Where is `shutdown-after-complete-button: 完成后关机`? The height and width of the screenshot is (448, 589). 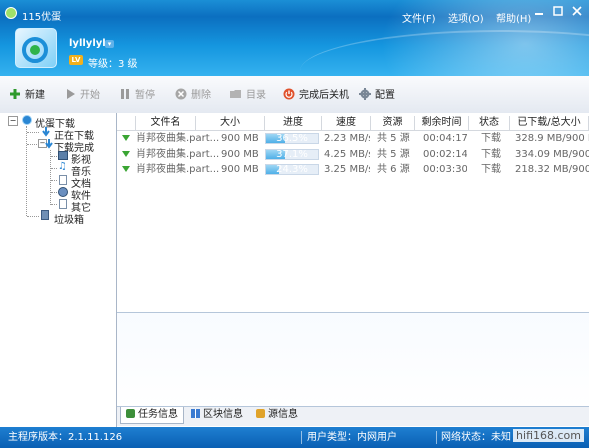
shutdown-after-complete-button: 完成后关机 is located at coordinates (316, 96).